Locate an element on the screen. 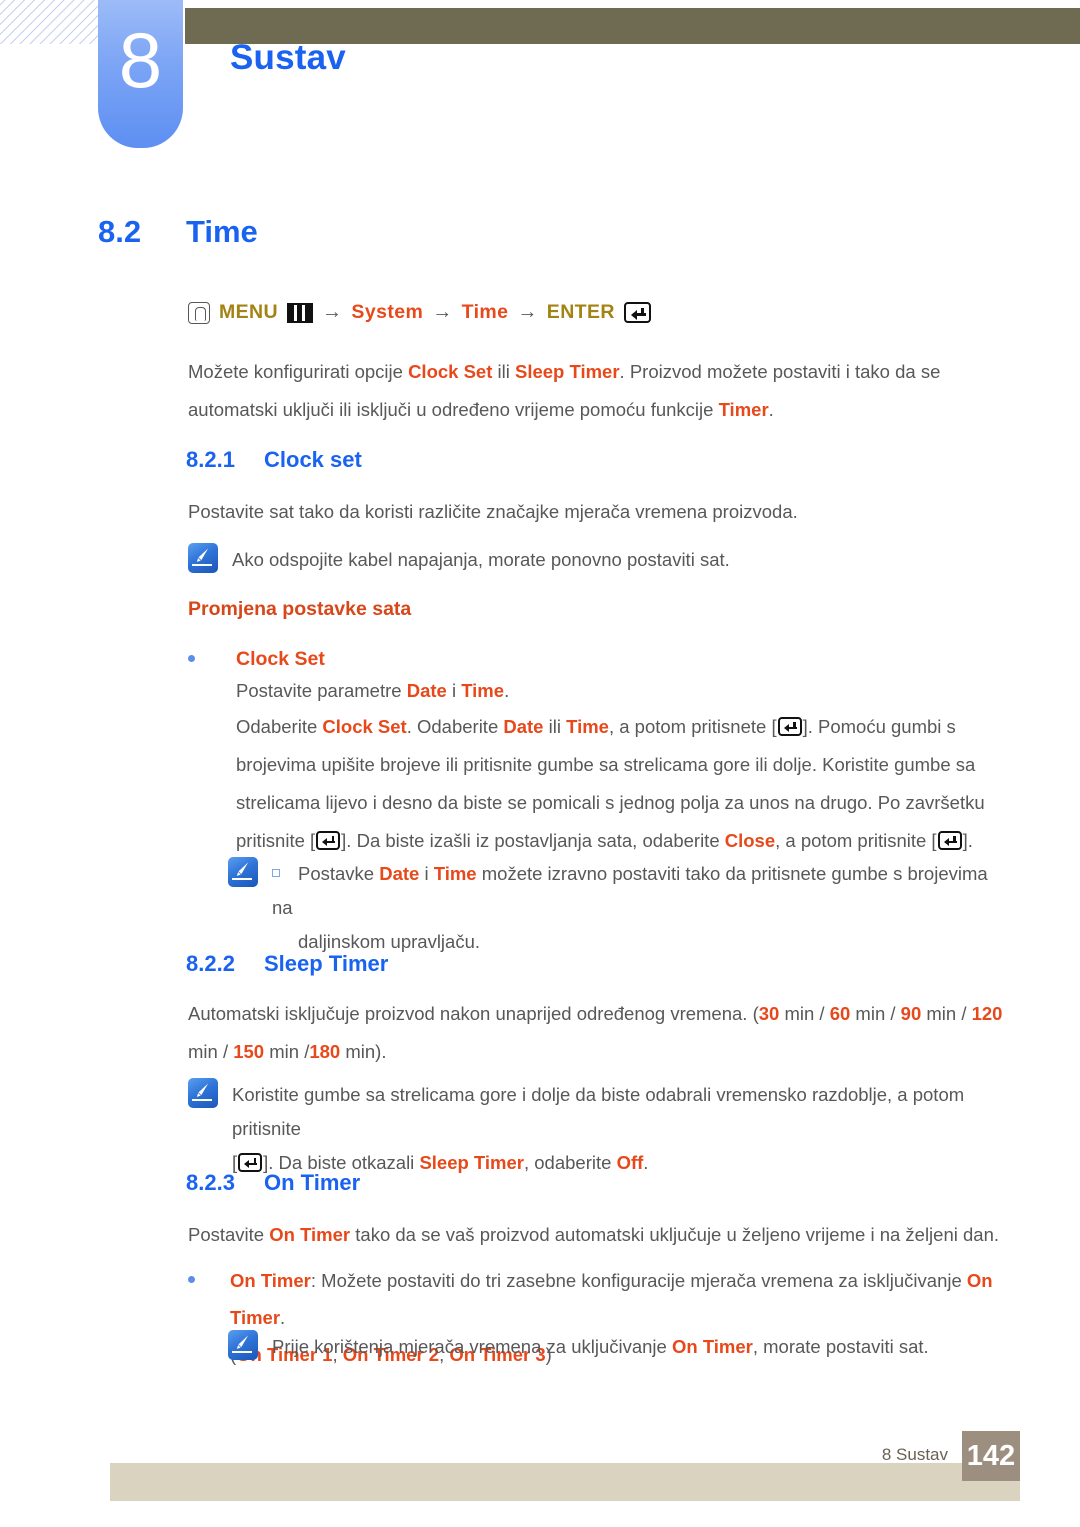  unit-1: min / is located at coordinates (804, 1013).